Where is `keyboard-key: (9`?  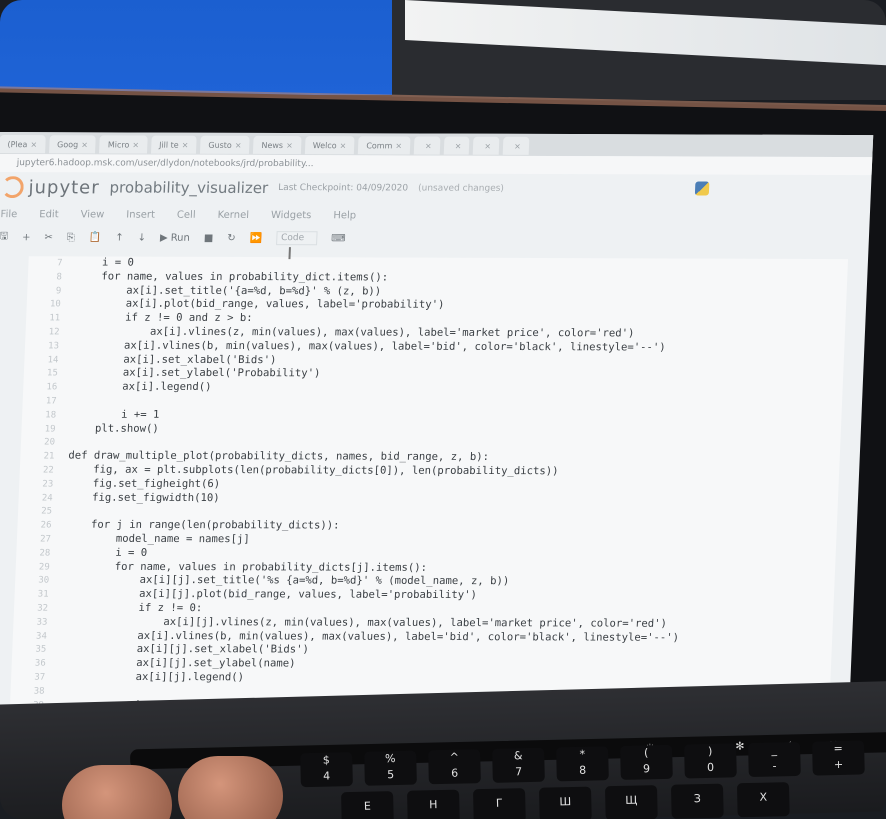
keyboard-key: (9 is located at coordinates (646, 762).